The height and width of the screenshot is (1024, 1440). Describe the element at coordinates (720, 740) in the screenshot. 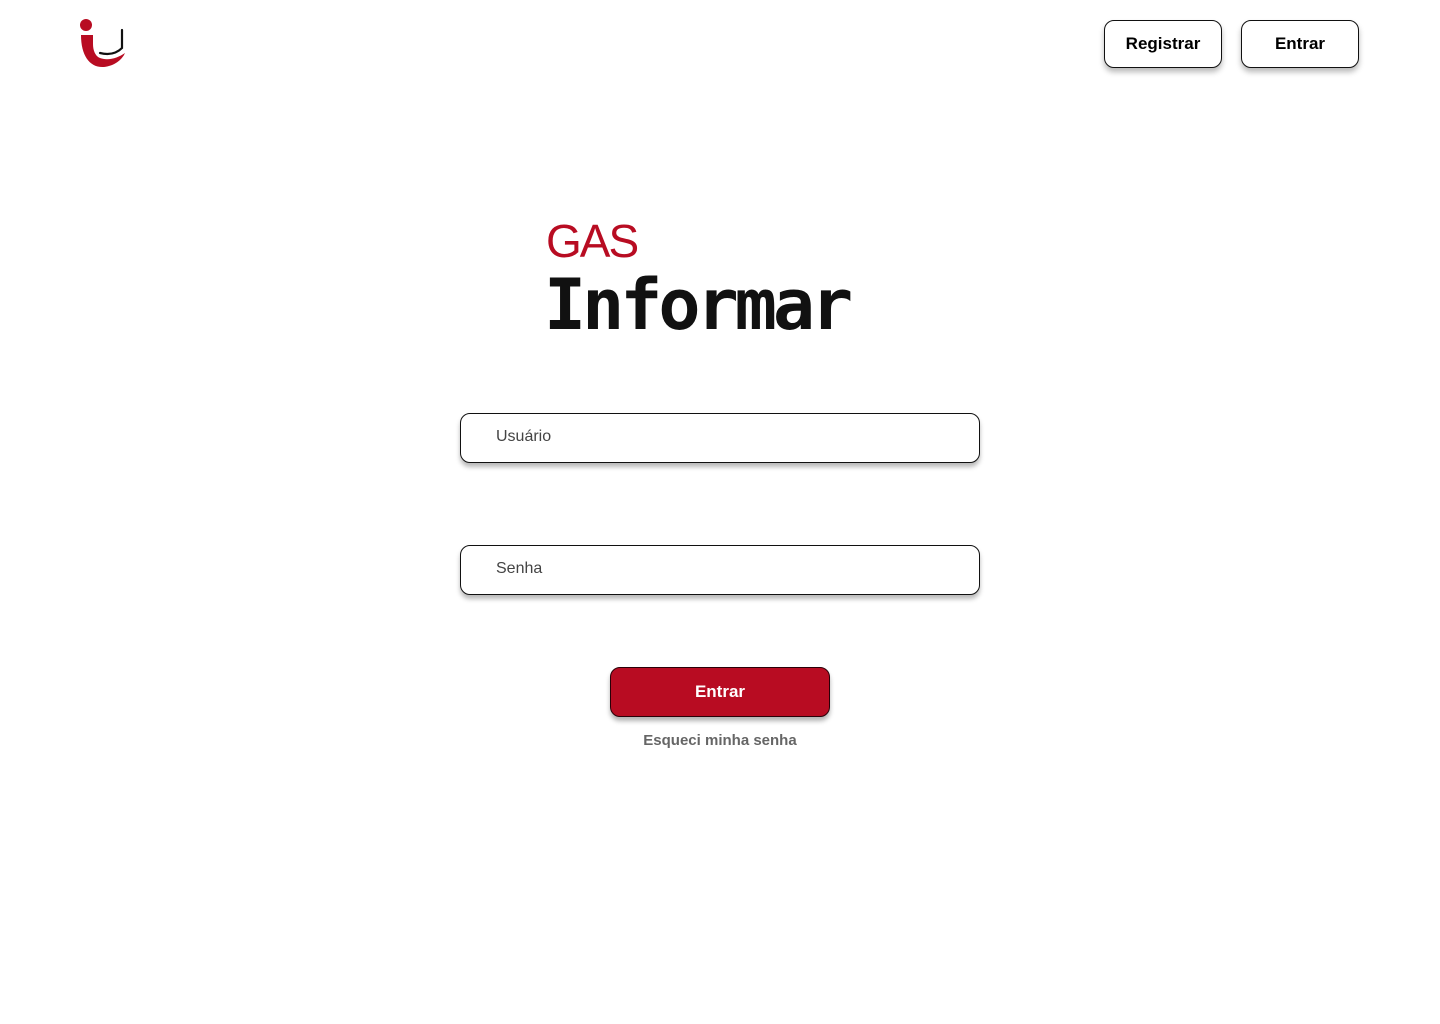

I see `forgot-password-link: Esqueci minha senha` at that location.